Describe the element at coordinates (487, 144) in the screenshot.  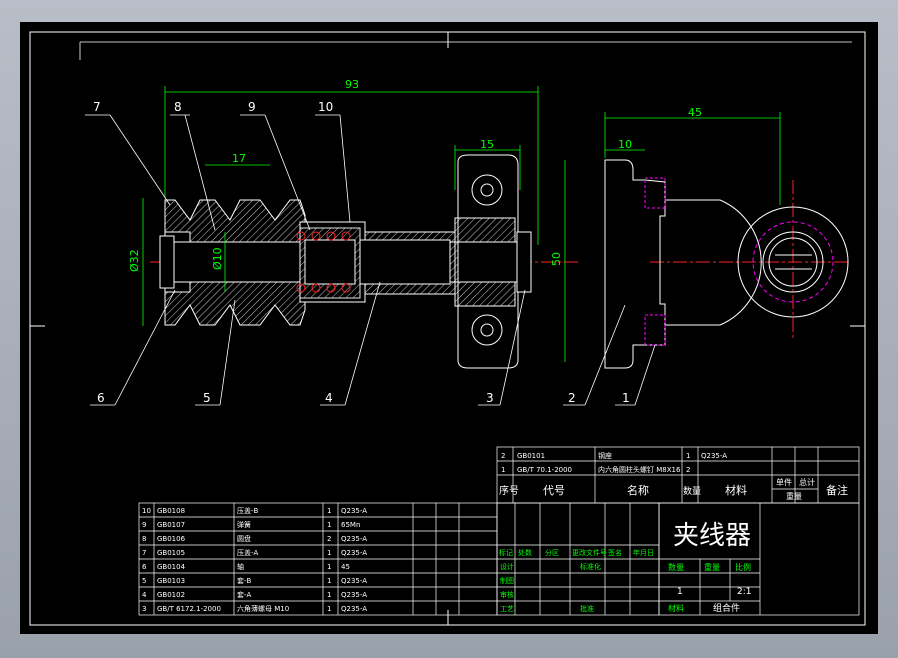
I see `dim-bolt-span: 15` at that location.